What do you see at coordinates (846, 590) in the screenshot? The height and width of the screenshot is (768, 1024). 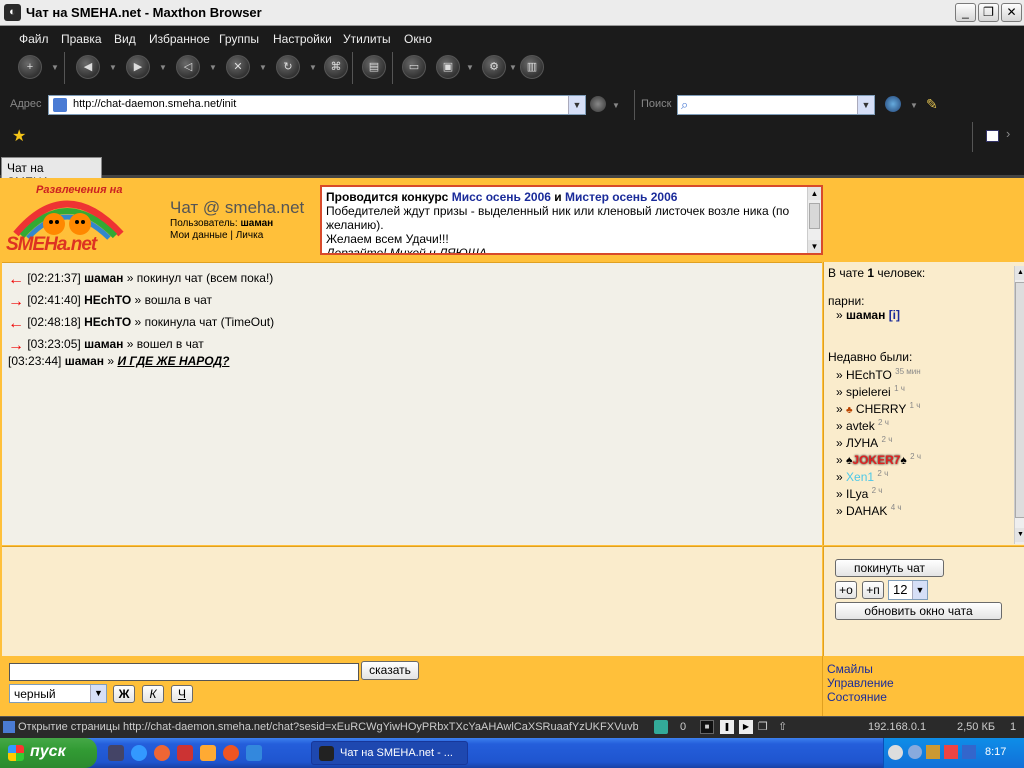 I see `add-o-button: +о` at bounding box center [846, 590].